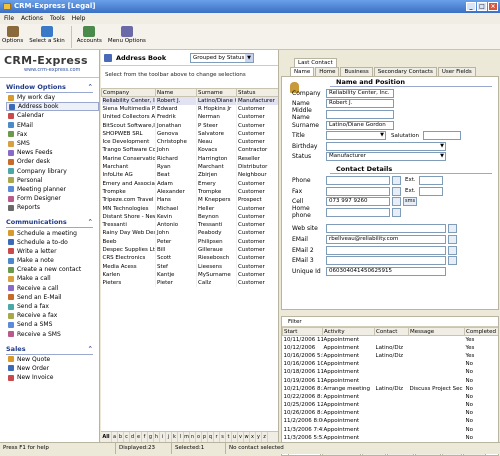  Describe the element at coordinates (396, 180) in the screenshot. I see `phone-dial-icon` at that location.